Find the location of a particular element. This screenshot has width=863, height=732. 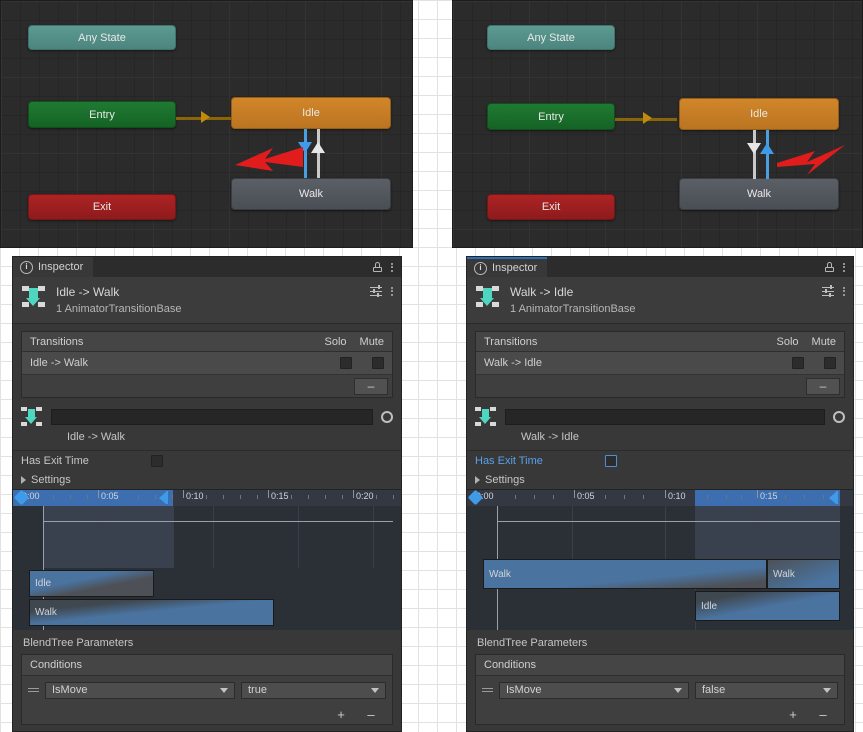

condition-row: IsMove false is located at coordinates (660, 690).